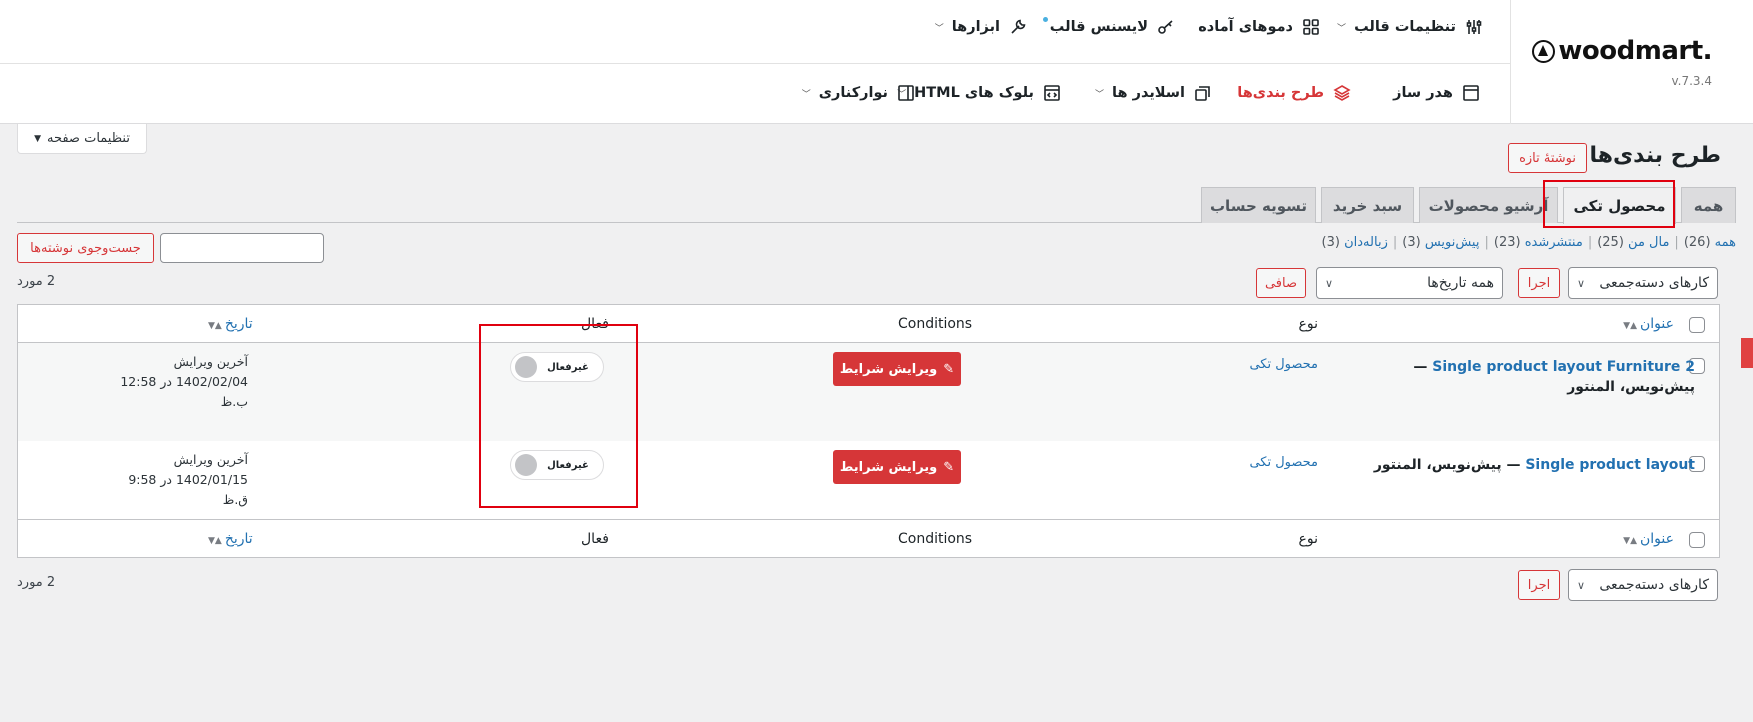 The width and height of the screenshot is (1753, 722). I want to click on menu-header-builder: هدر ساز, so click(1437, 93).